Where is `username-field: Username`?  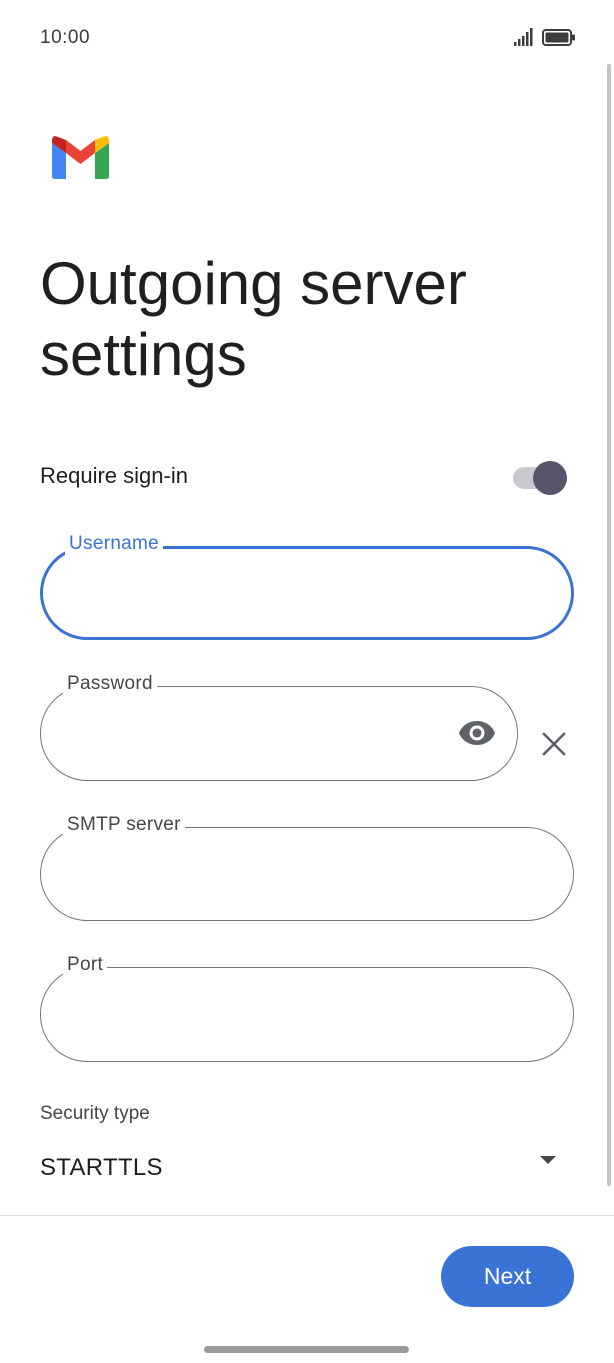
username-field: Username is located at coordinates (307, 586).